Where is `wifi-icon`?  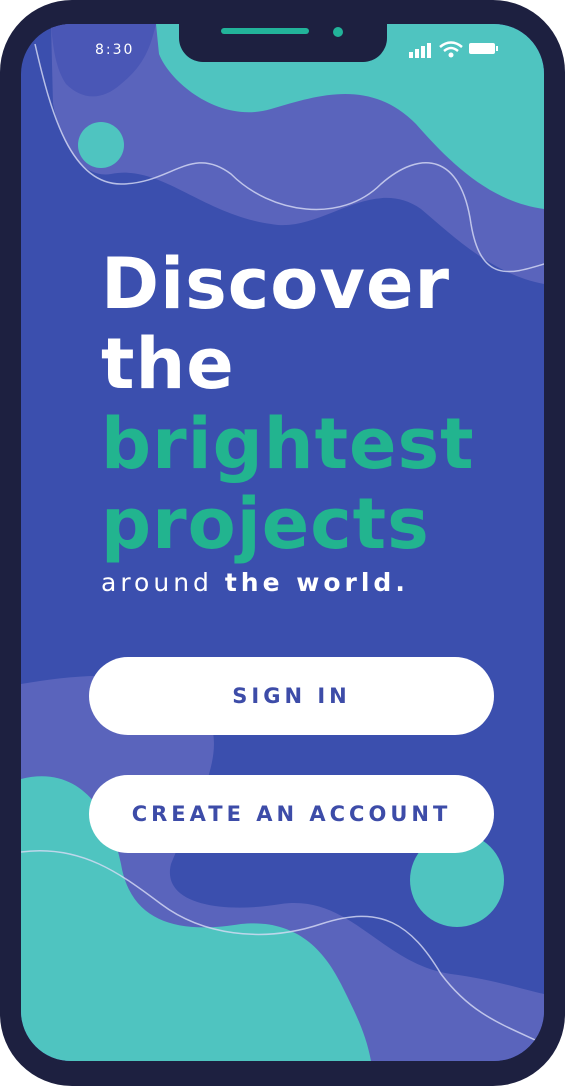
wifi-icon is located at coordinates (451, 49).